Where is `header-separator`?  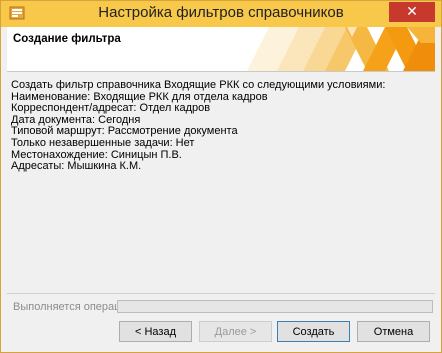 header-separator is located at coordinates (221, 71).